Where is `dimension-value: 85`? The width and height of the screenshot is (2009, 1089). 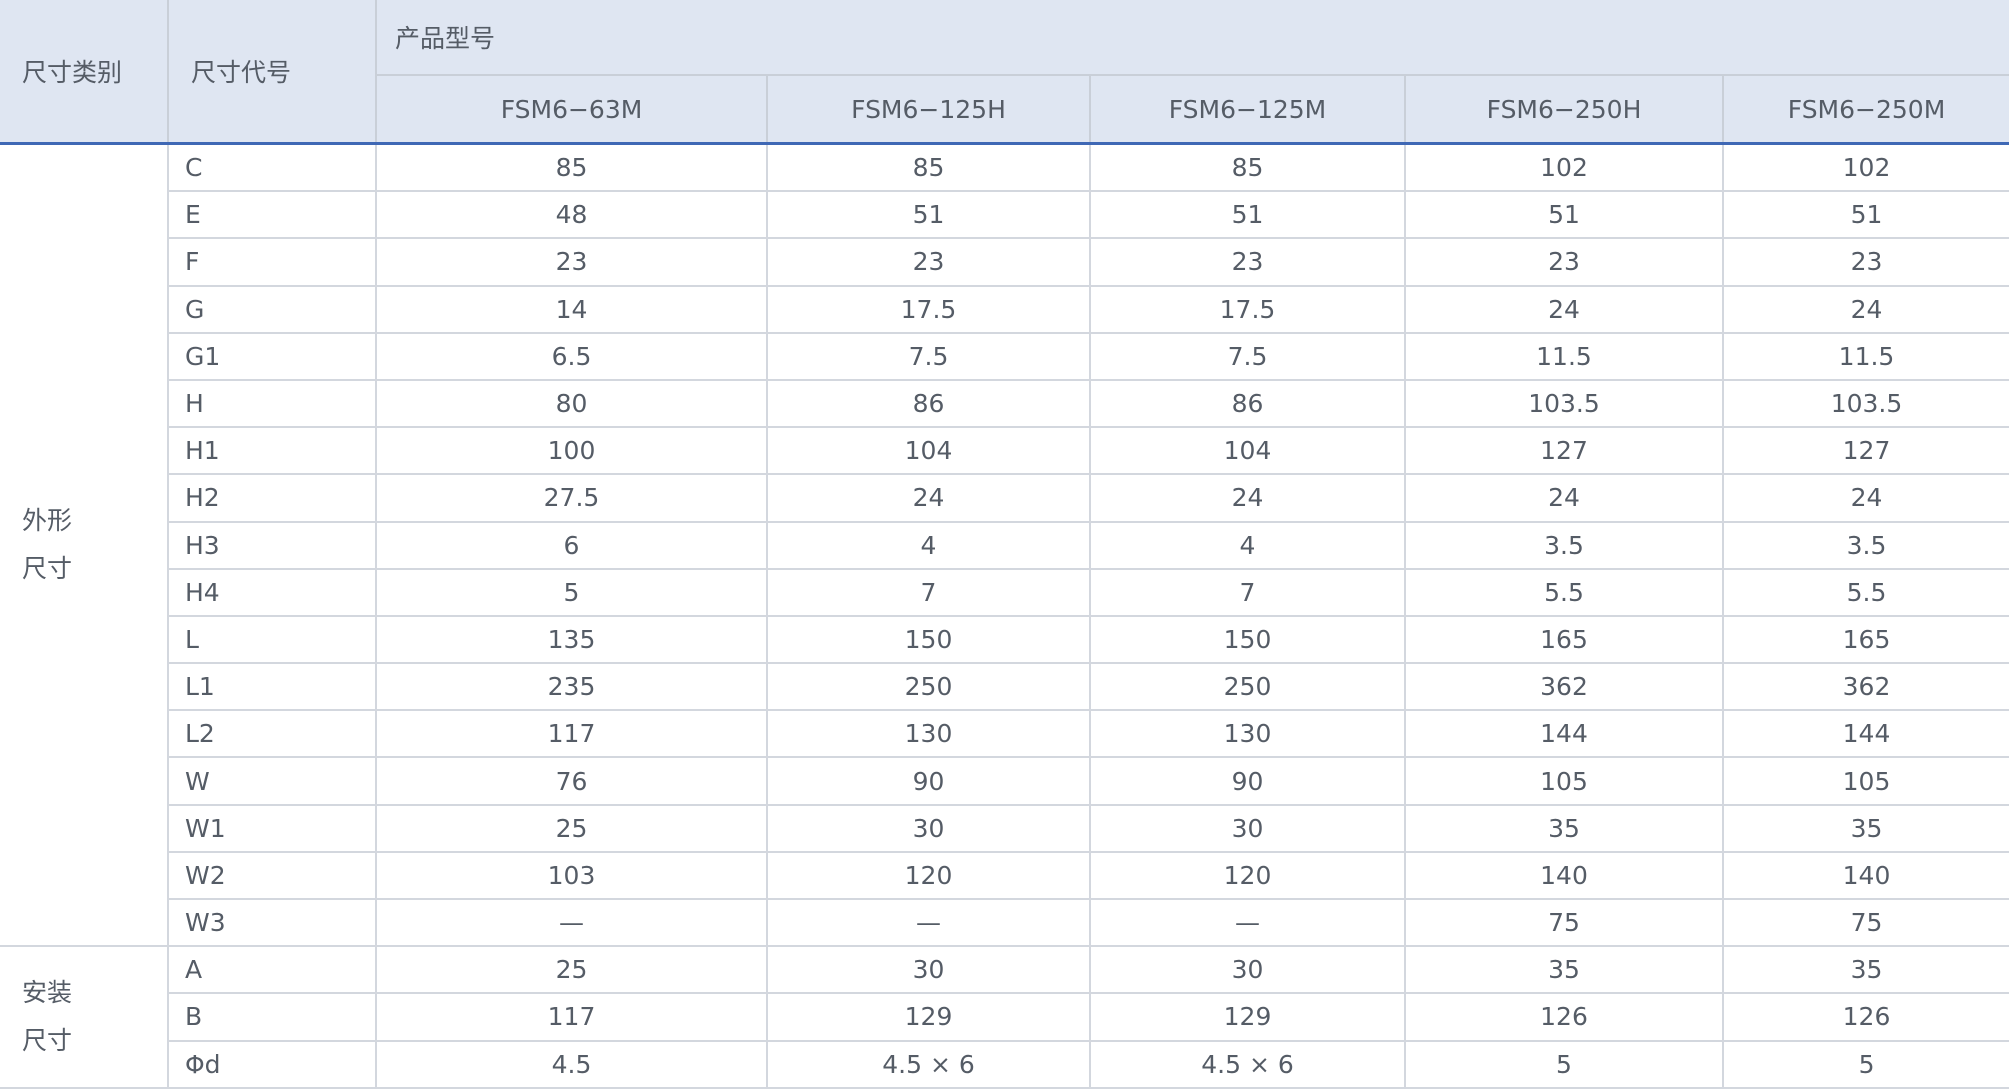
dimension-value: 85 is located at coordinates (572, 168).